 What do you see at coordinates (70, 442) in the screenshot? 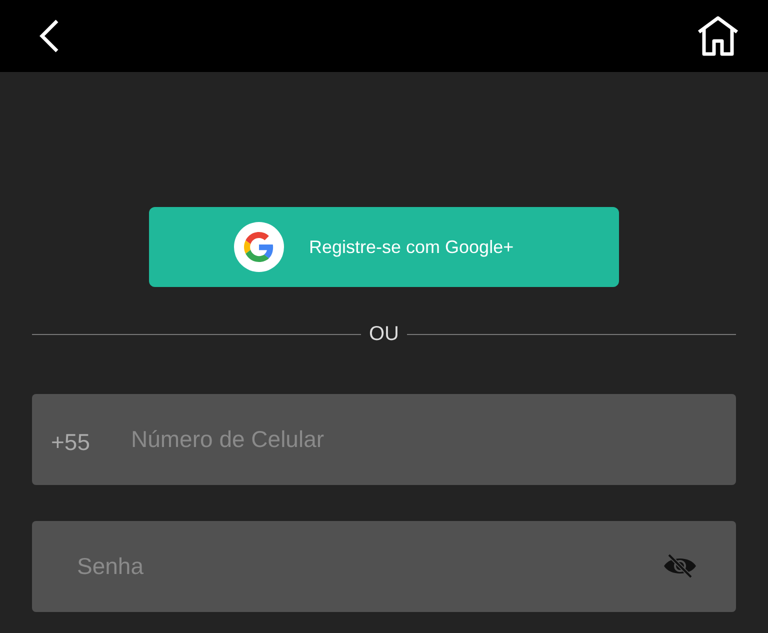
I see `country-code: +55` at bounding box center [70, 442].